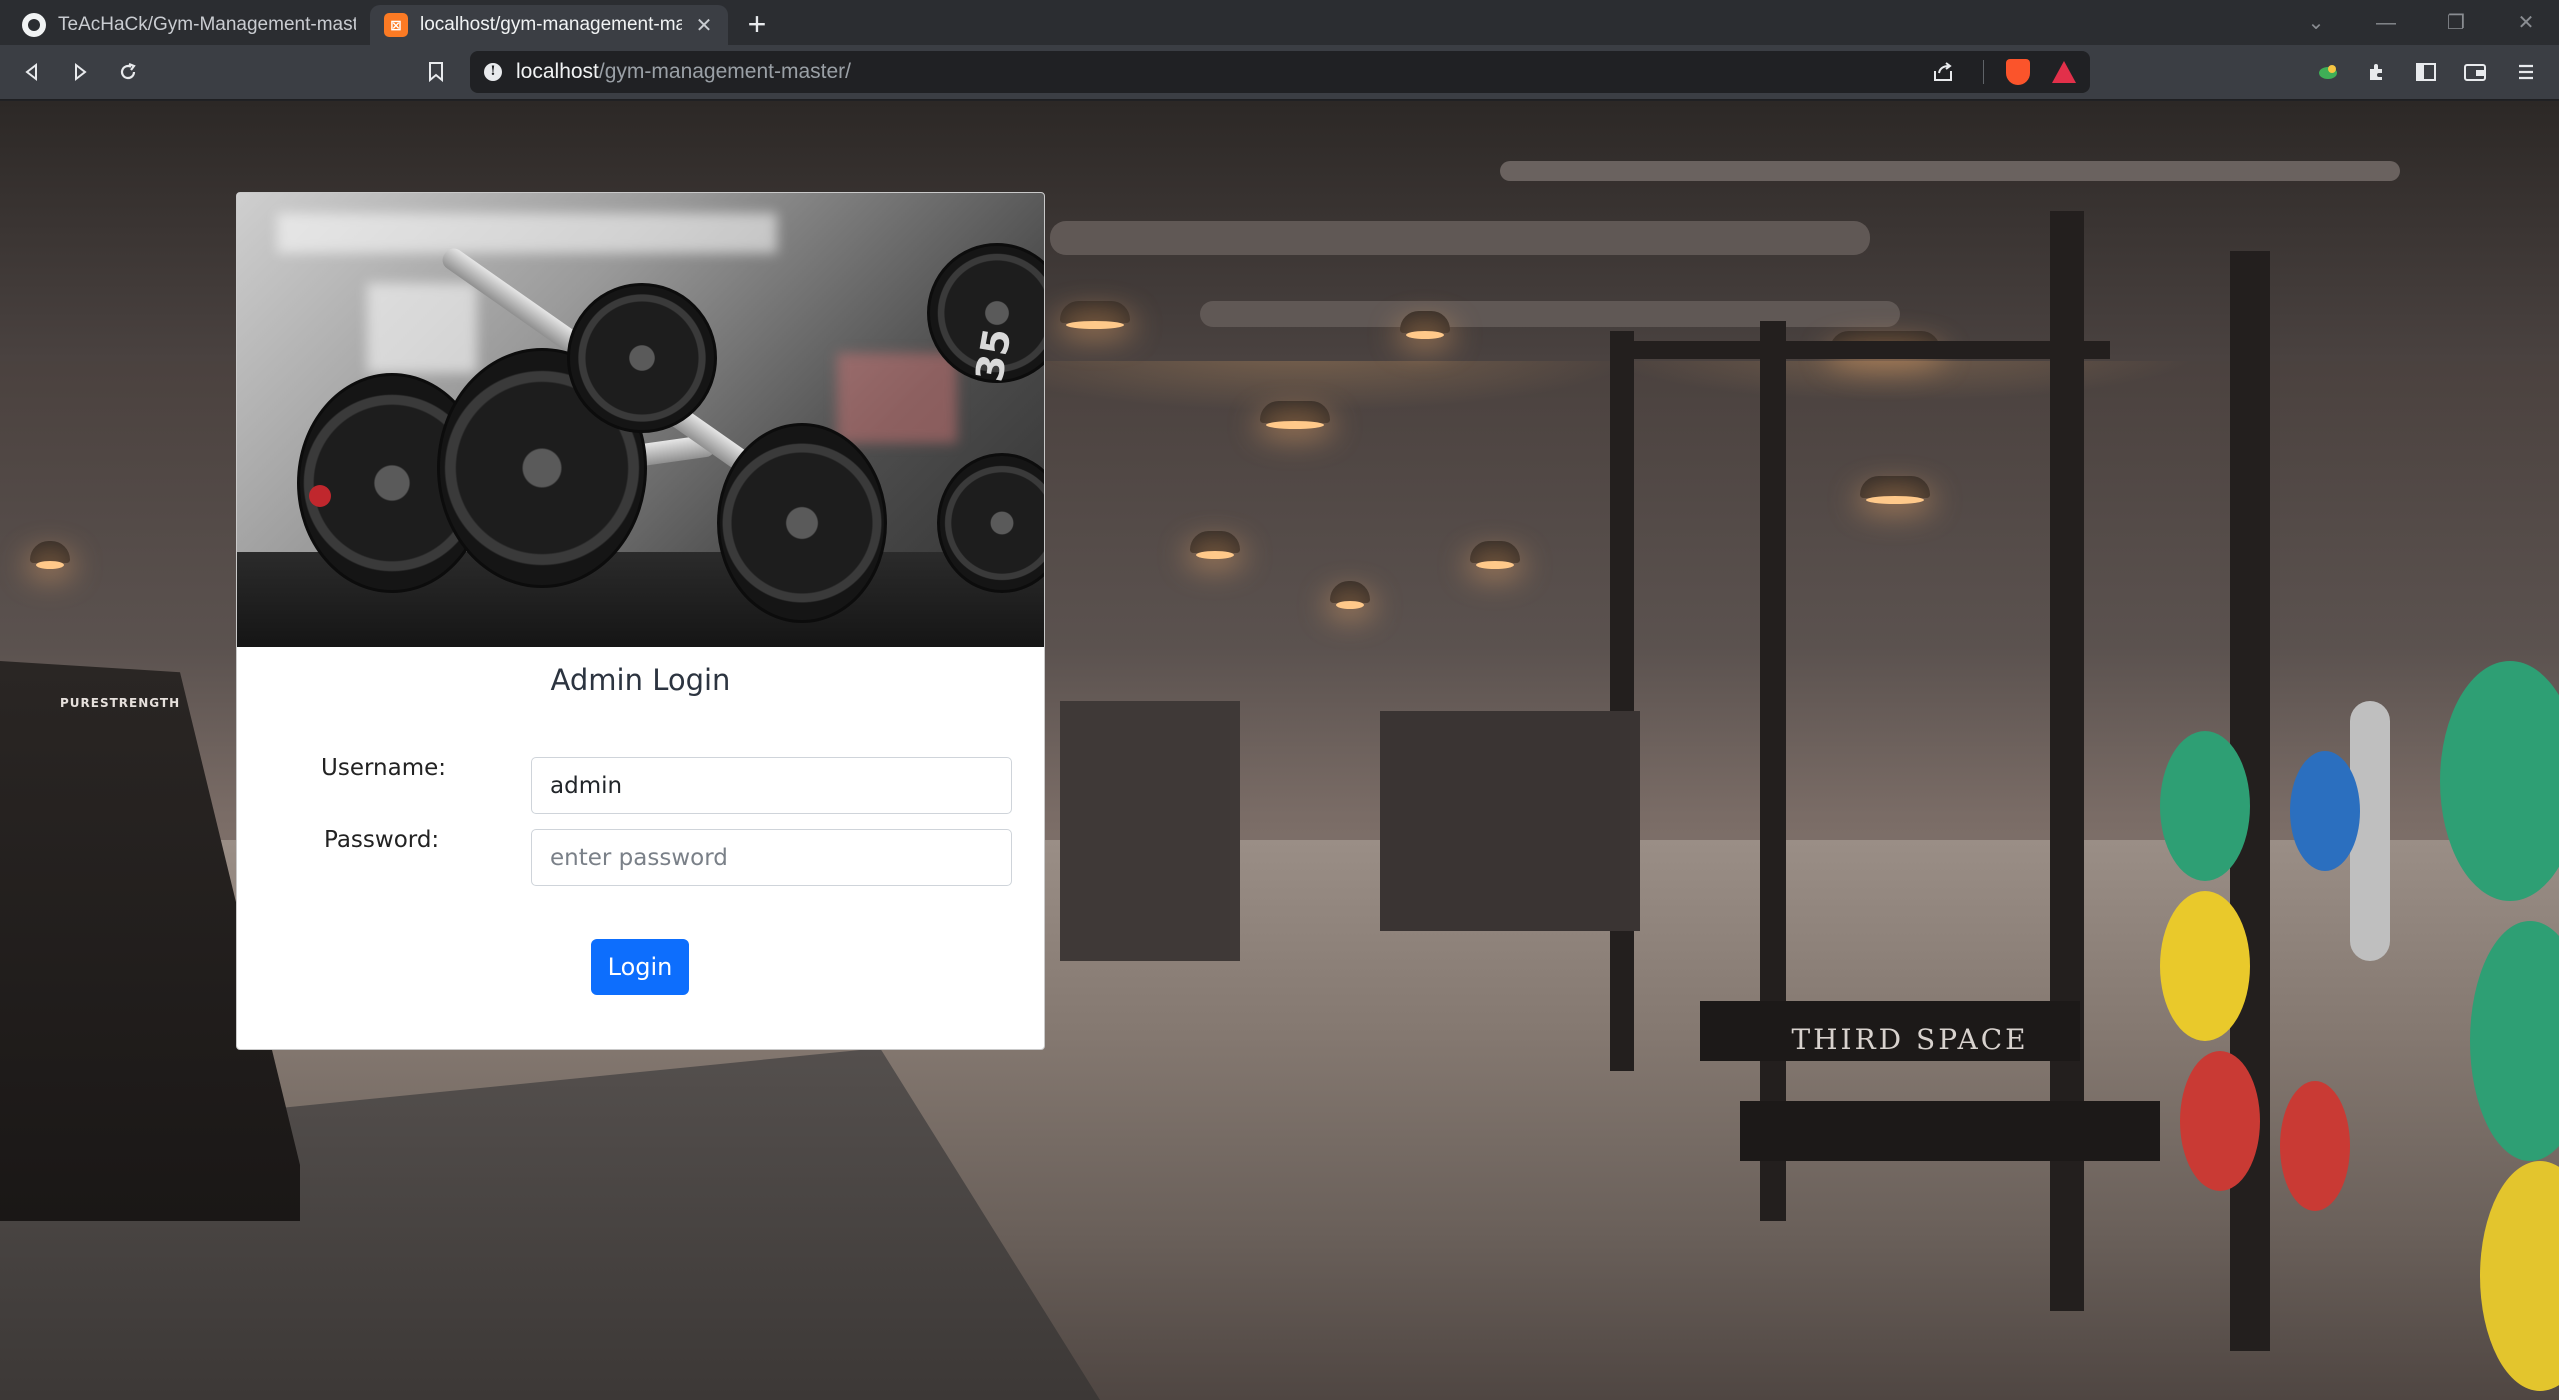  Describe the element at coordinates (771, 785) in the screenshot. I see `username-input` at that location.